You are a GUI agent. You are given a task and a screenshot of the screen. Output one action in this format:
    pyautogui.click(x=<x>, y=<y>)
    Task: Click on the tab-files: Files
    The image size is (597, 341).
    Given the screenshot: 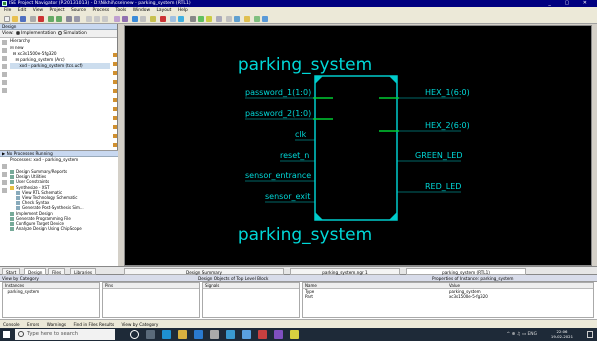 What is the action you would take?
    pyautogui.click(x=57, y=271)
    